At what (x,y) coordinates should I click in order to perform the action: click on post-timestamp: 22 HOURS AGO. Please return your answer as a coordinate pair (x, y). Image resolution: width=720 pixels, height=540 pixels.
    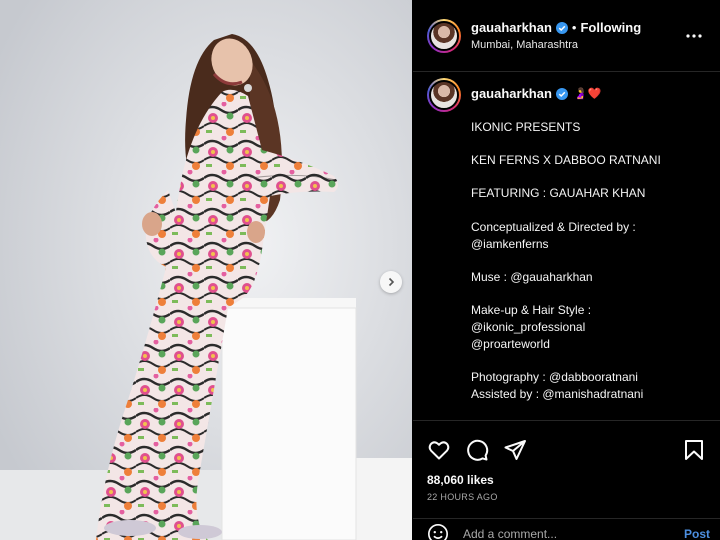
    Looking at the image, I should click on (566, 494).